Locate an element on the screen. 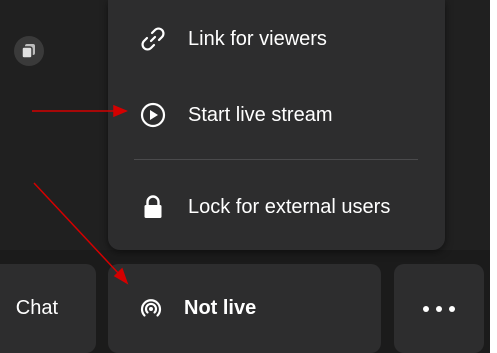  more-options-button is located at coordinates (439, 308).